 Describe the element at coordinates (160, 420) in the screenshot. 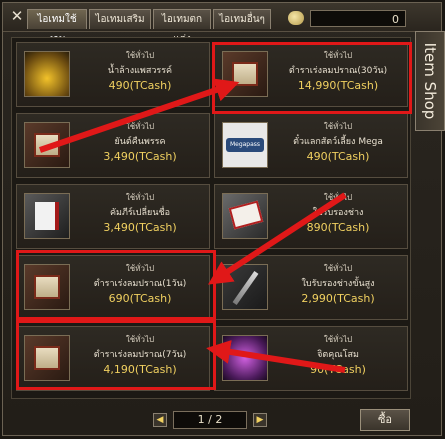

I see `prev-page-button: ◀` at that location.